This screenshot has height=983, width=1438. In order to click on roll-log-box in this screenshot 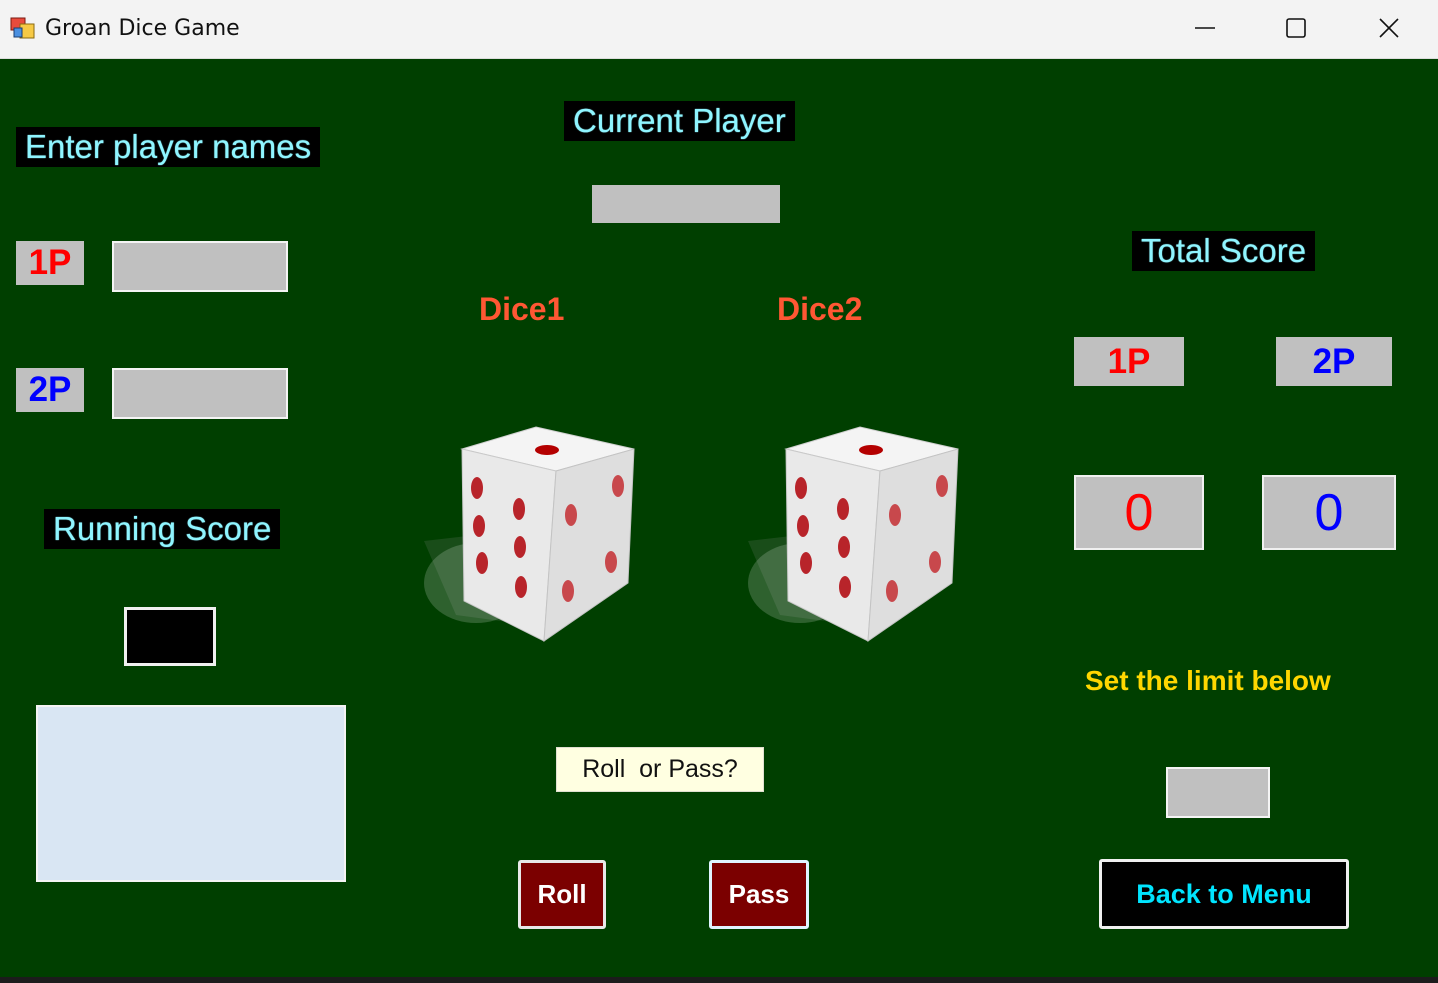, I will do `click(191, 793)`.